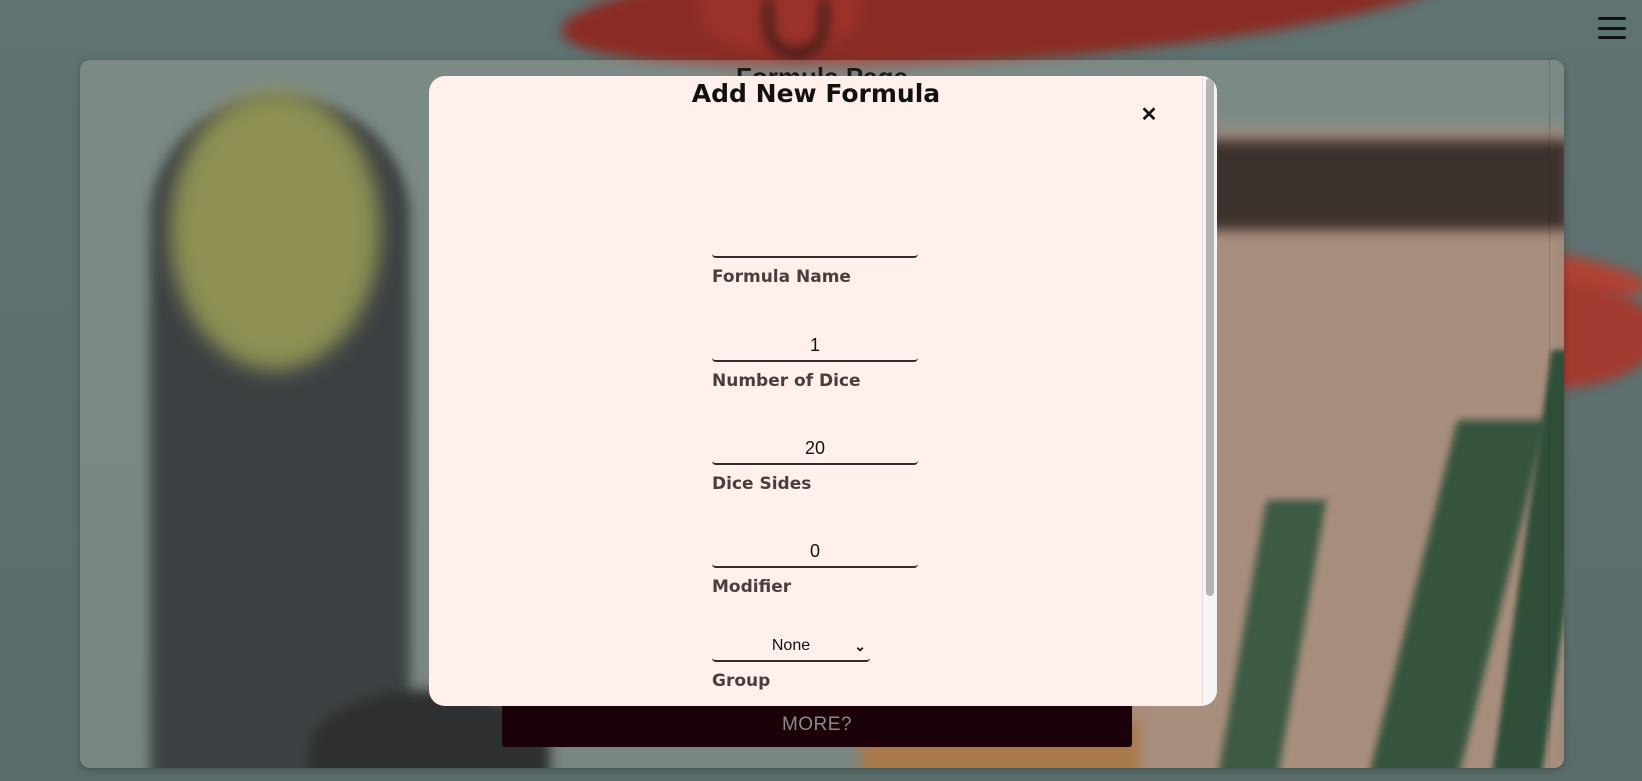 This screenshot has height=781, width=1642. I want to click on group-select-value: None, so click(791, 645).